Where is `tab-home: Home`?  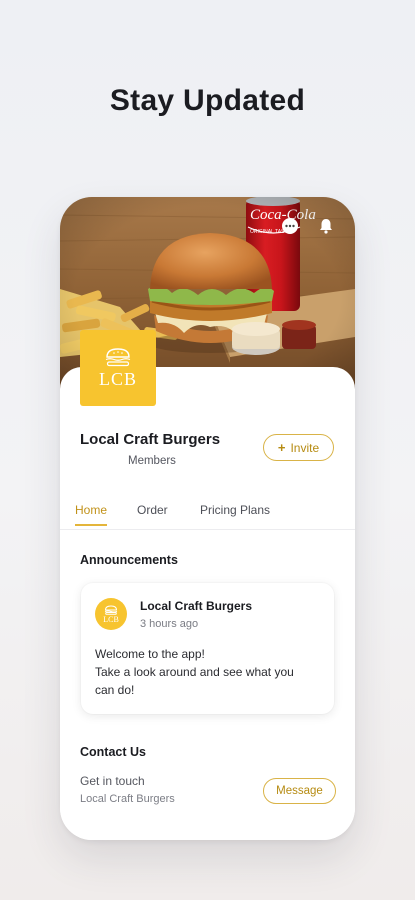 tab-home: Home is located at coordinates (91, 510).